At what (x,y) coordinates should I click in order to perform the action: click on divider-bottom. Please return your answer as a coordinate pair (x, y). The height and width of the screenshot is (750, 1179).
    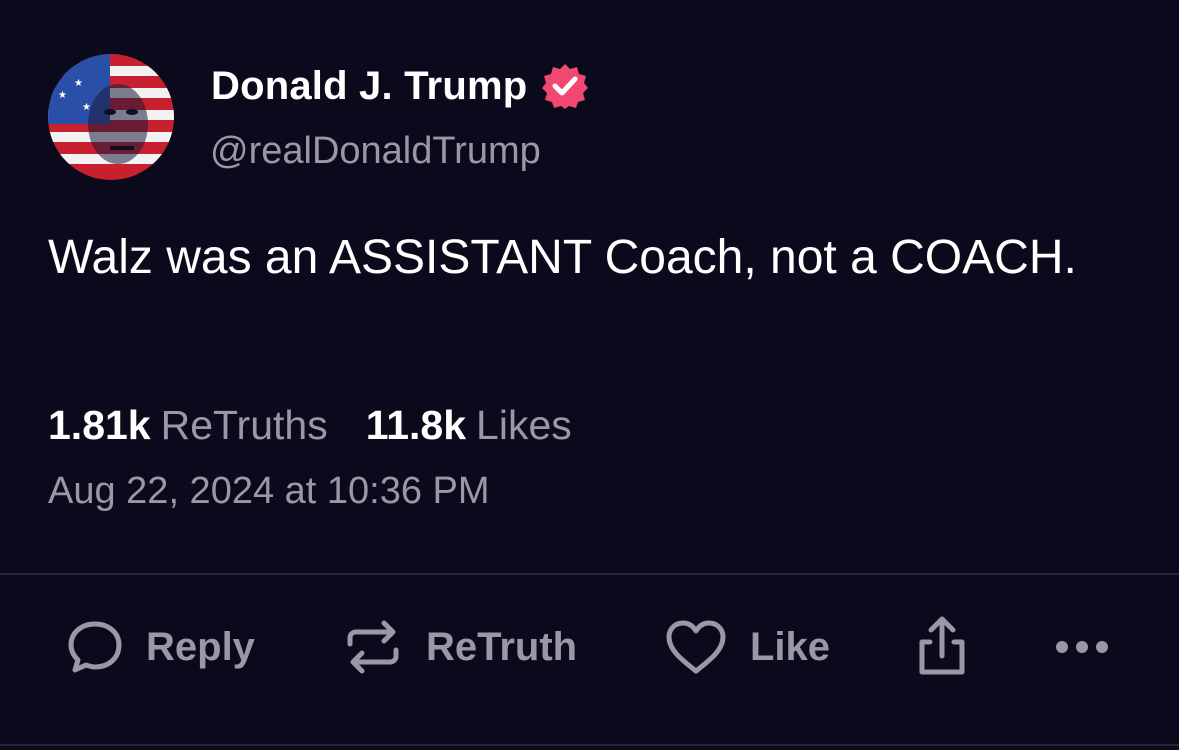
    Looking at the image, I should click on (589, 745).